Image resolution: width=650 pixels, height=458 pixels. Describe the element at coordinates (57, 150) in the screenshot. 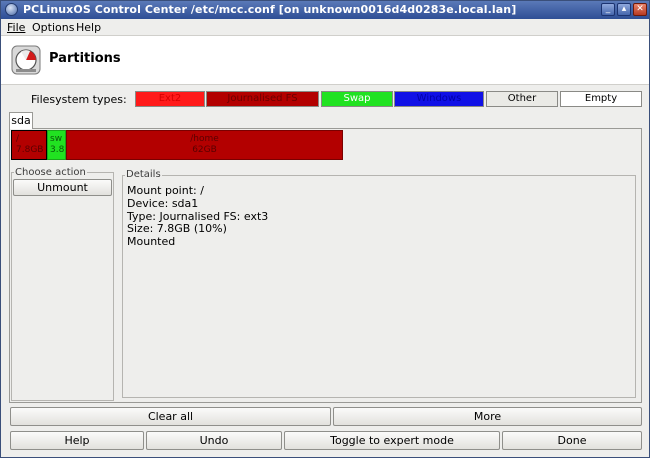

I see `partition-swap-size: 3.8` at that location.